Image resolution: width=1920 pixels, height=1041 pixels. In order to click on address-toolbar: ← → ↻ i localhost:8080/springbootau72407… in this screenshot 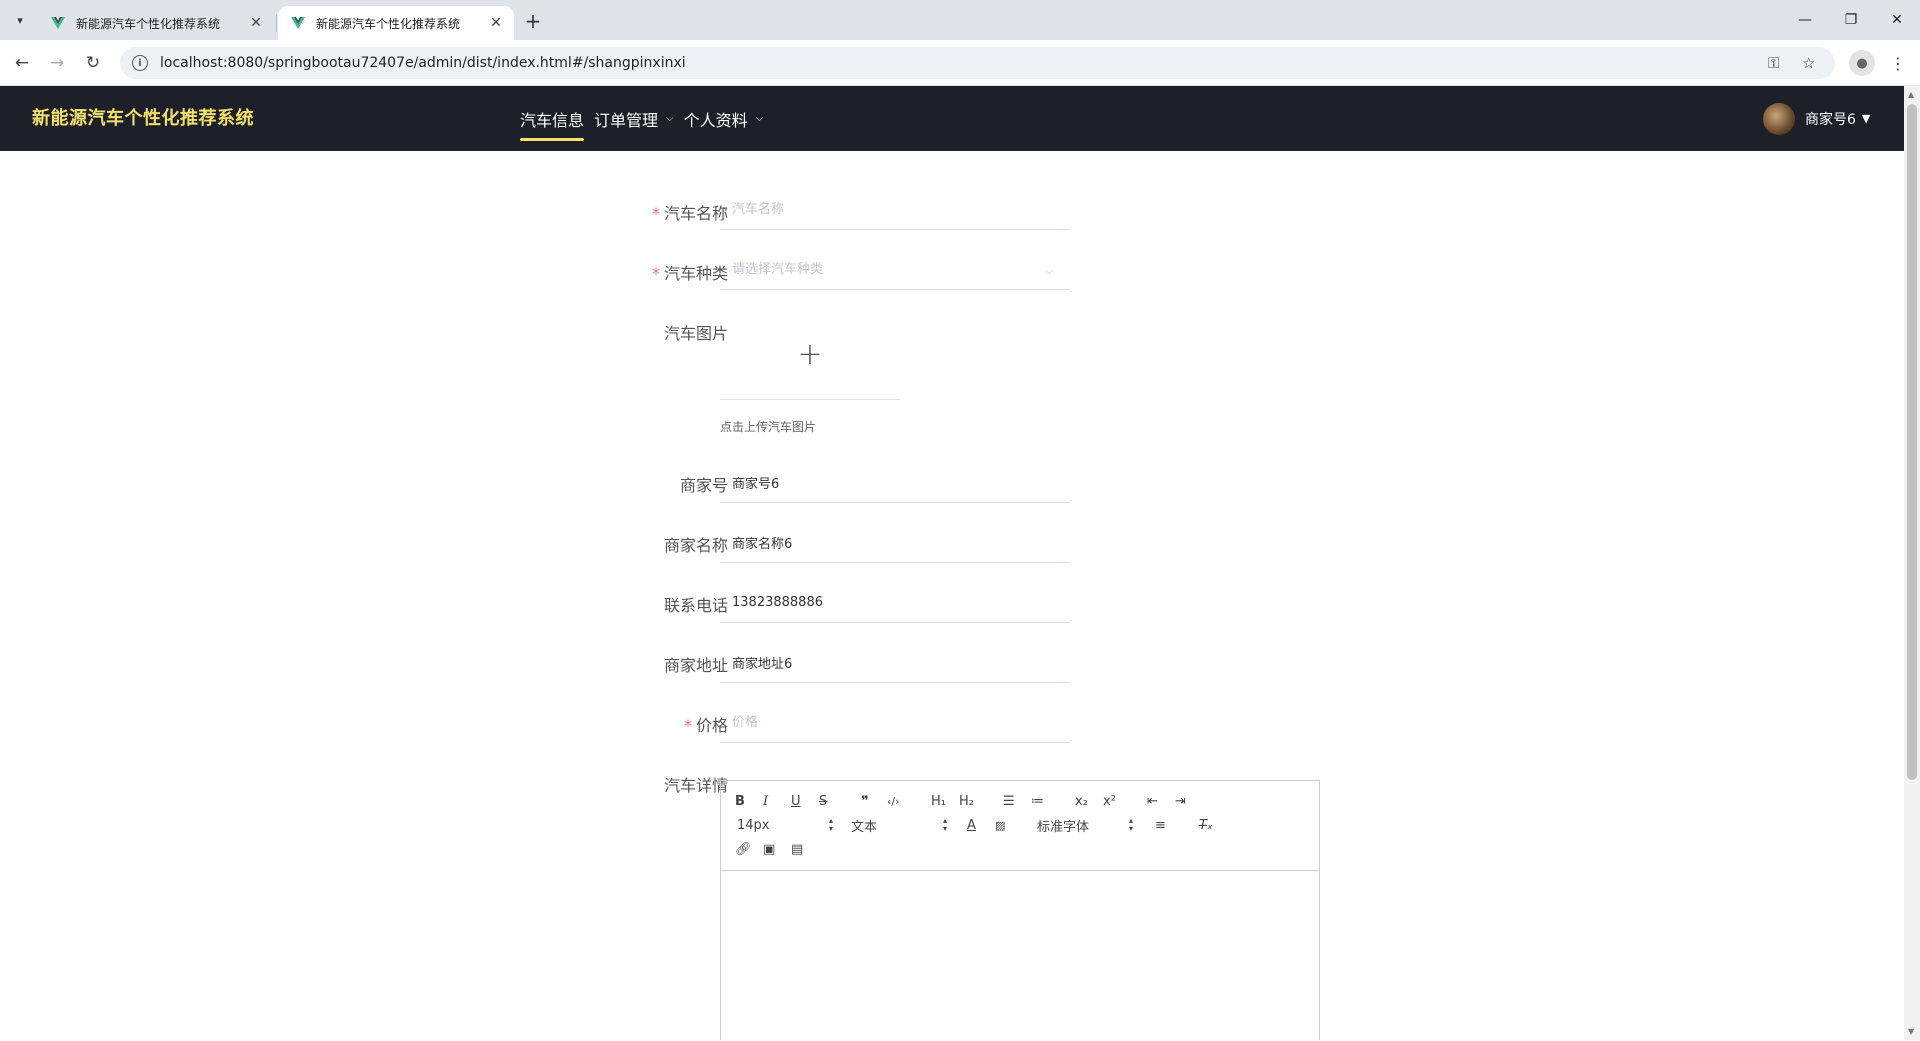, I will do `click(960, 63)`.